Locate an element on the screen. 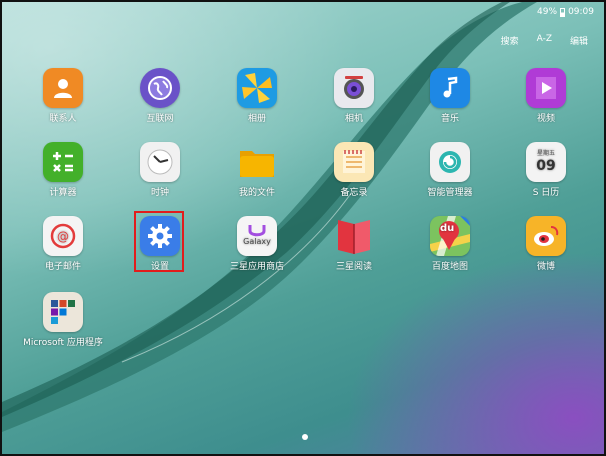 This screenshot has width=606, height=456. app-baidu-map: du 百度地图 is located at coordinates (450, 244).